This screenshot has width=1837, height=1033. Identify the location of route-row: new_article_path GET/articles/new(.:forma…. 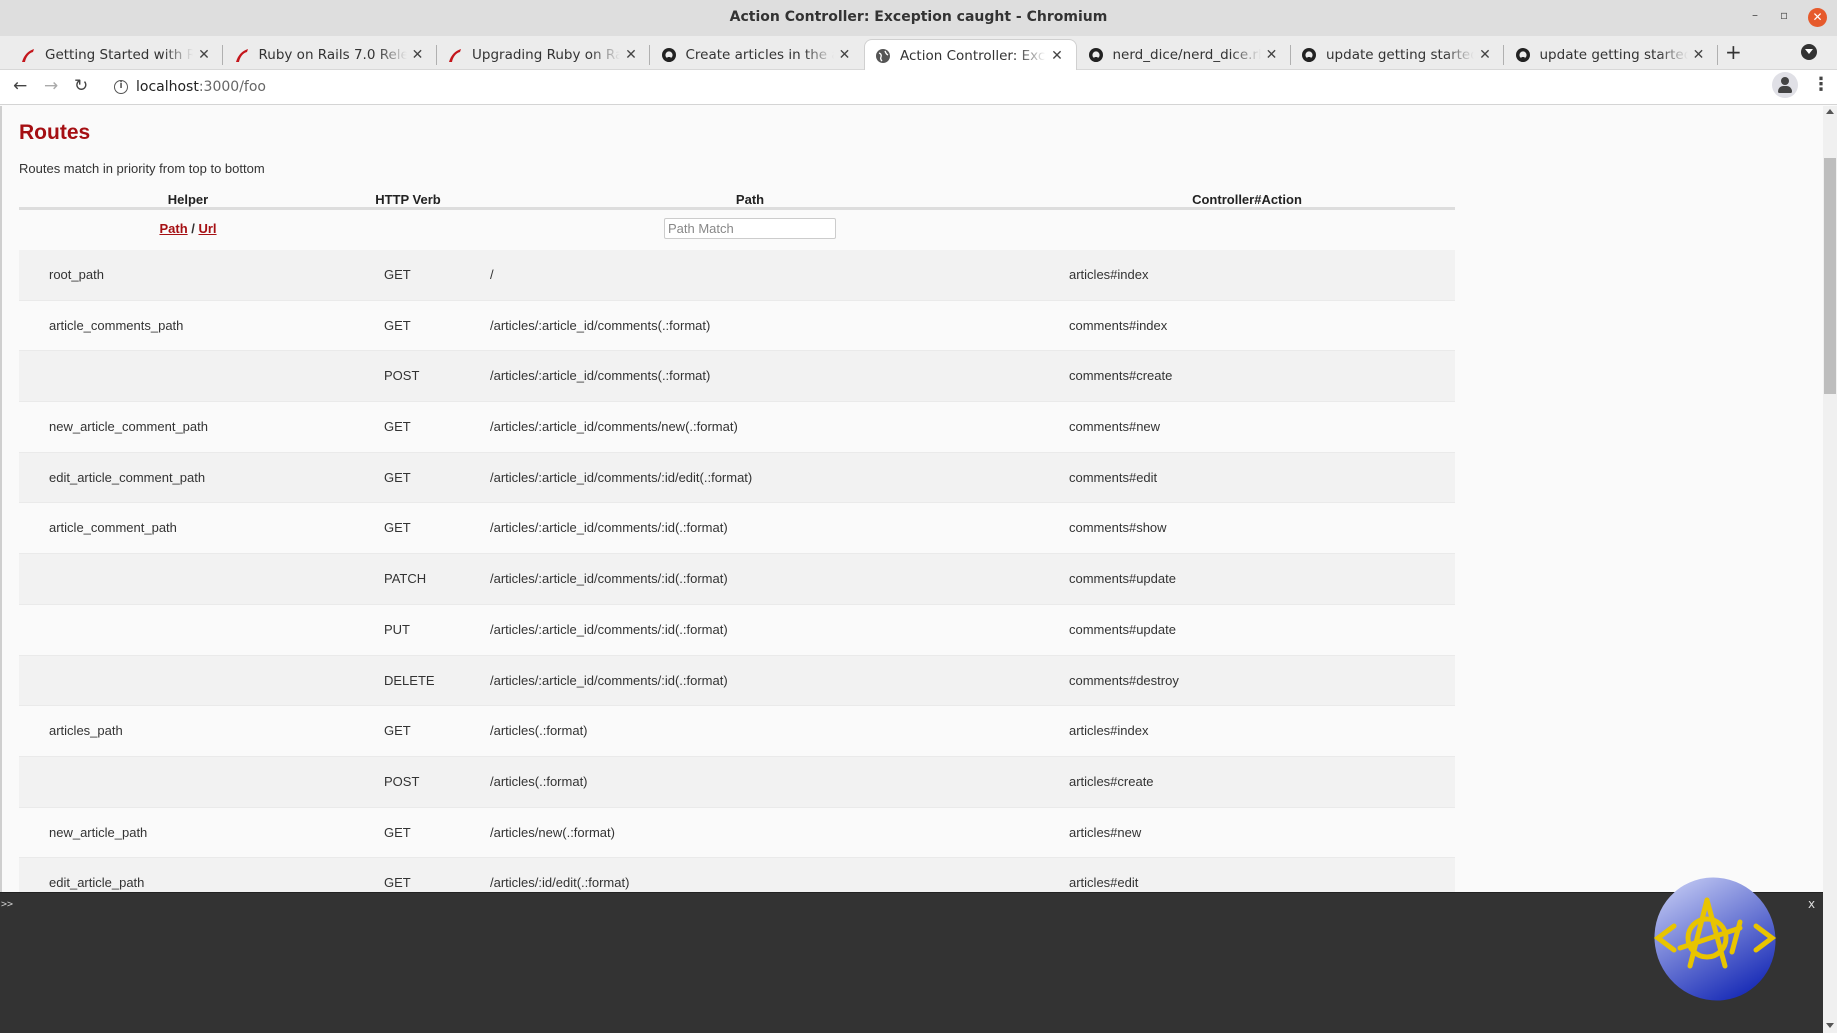
(737, 833).